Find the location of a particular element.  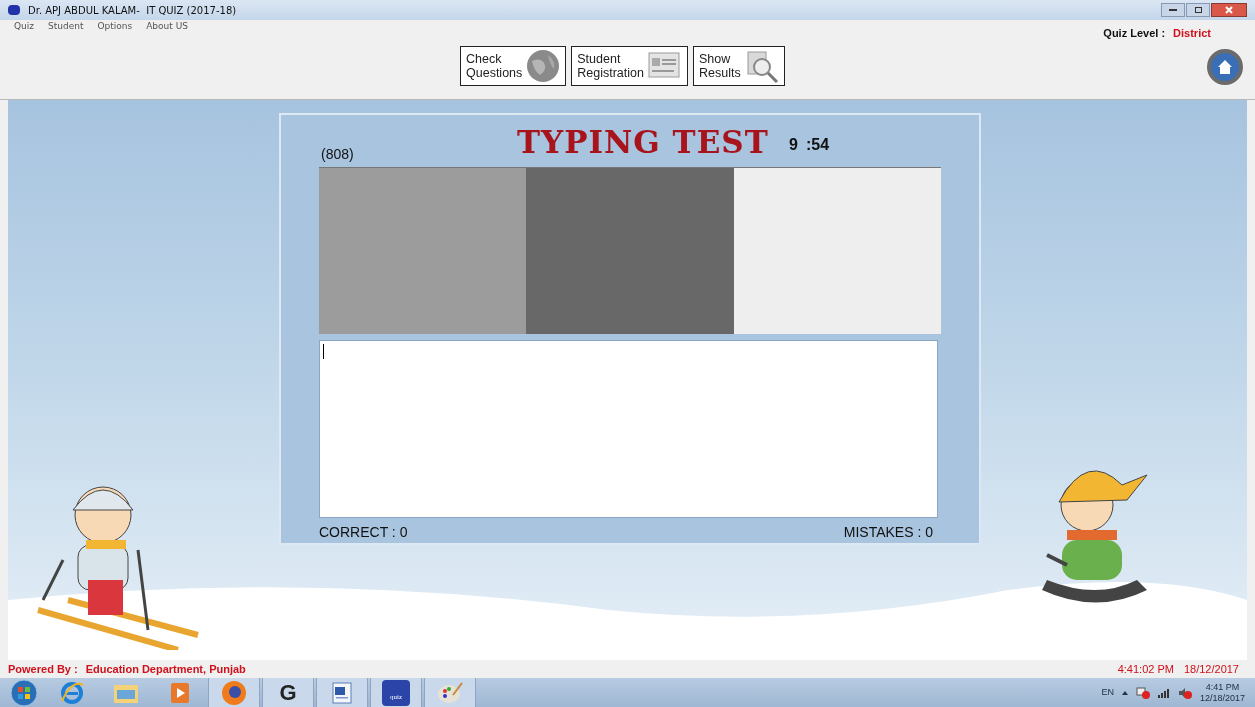

toolbar-button: Check Questions is located at coordinates (513, 65).